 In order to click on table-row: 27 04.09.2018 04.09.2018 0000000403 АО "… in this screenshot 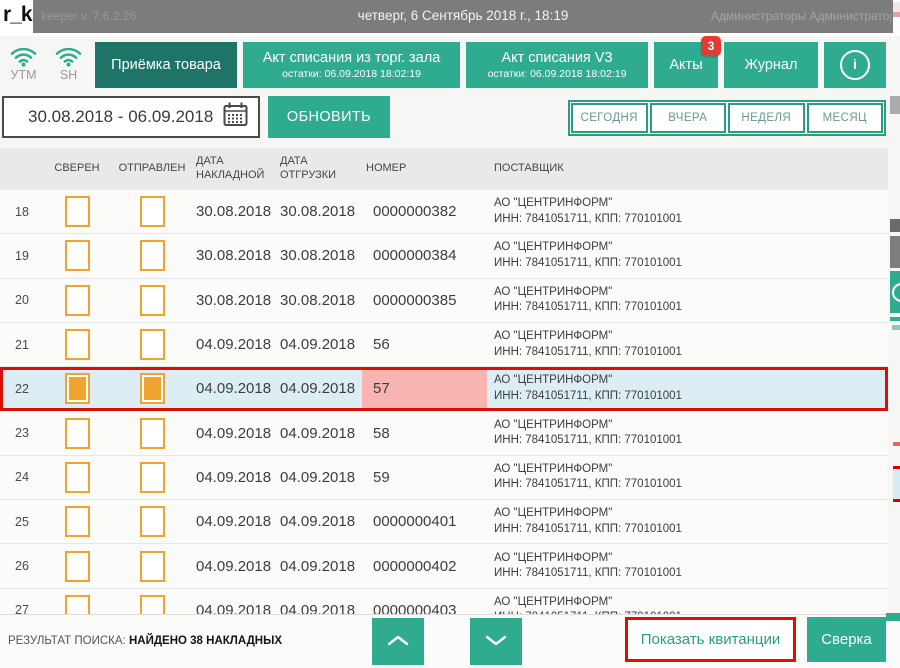, I will do `click(444, 601)`.